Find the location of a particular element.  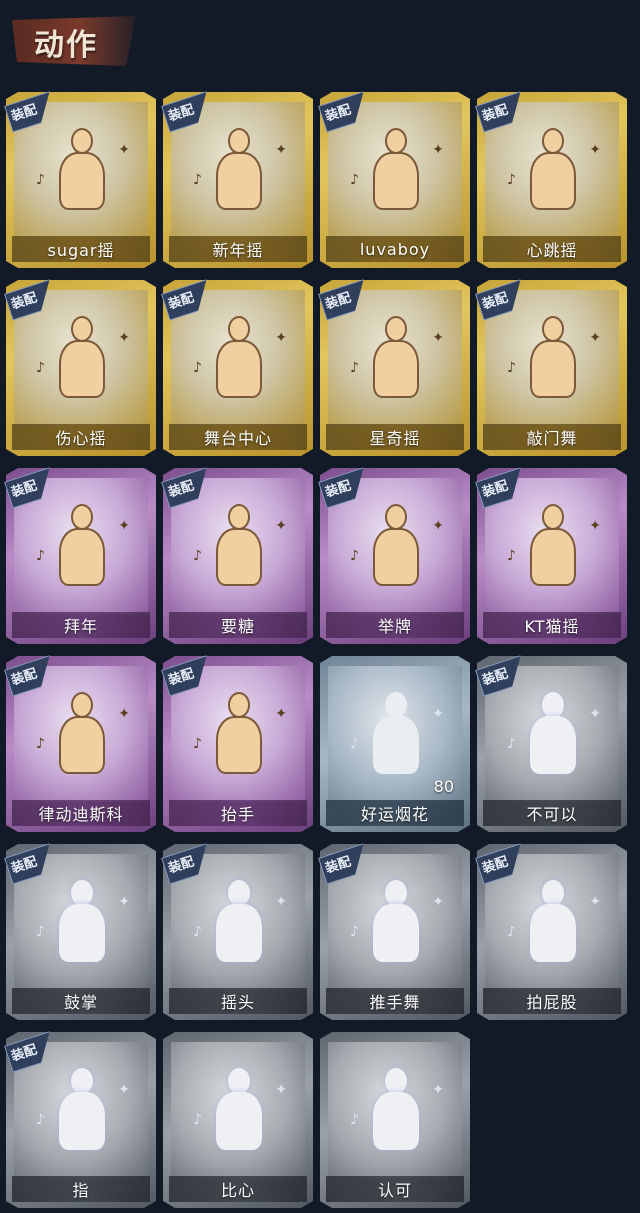

push-dance-pose-icon is located at coordinates (395, 921).